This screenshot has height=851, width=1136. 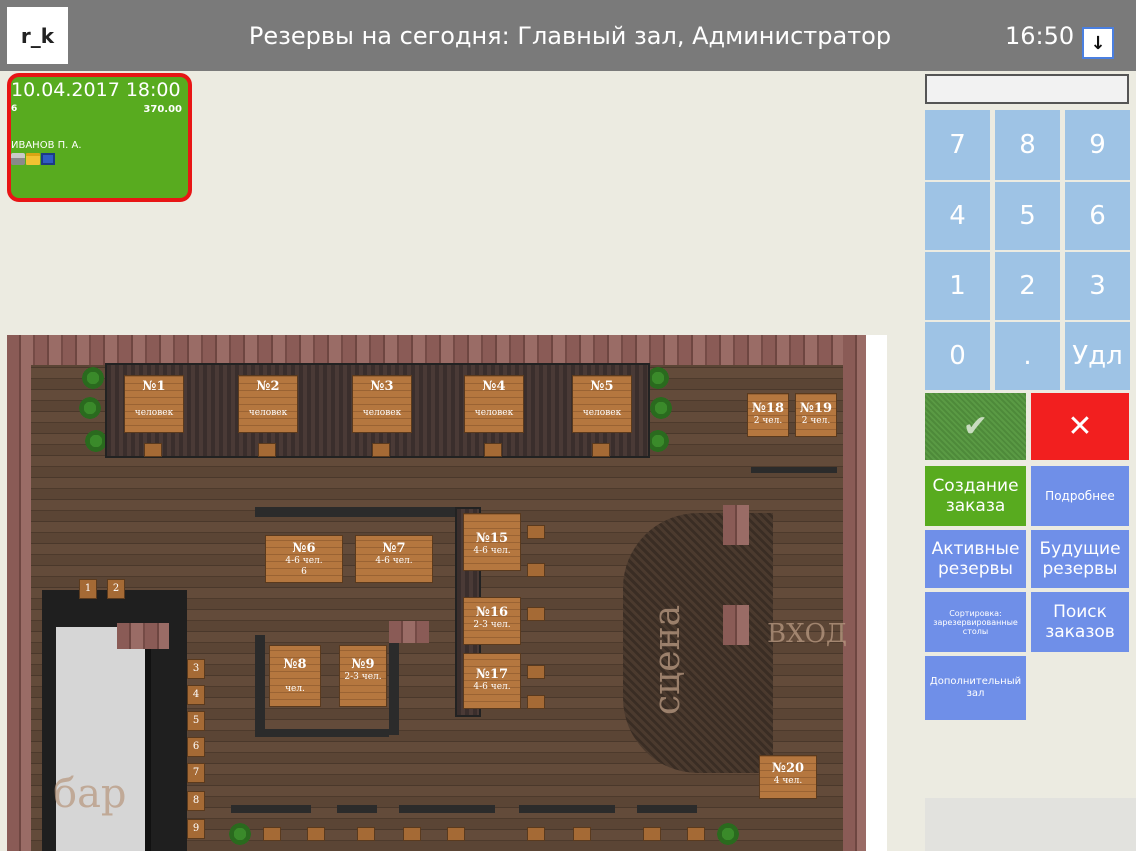 I want to click on key-5: 5, so click(x=1027, y=216).